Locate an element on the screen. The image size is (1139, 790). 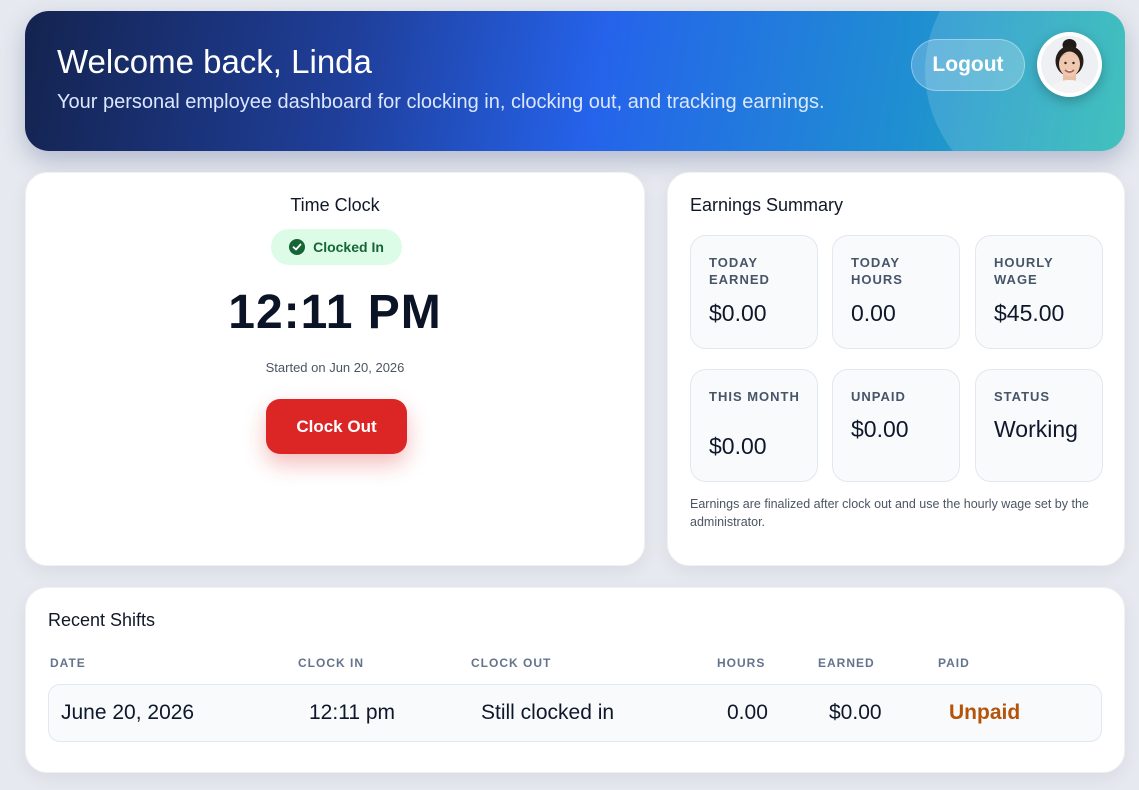
avatar is located at coordinates (1069, 64).